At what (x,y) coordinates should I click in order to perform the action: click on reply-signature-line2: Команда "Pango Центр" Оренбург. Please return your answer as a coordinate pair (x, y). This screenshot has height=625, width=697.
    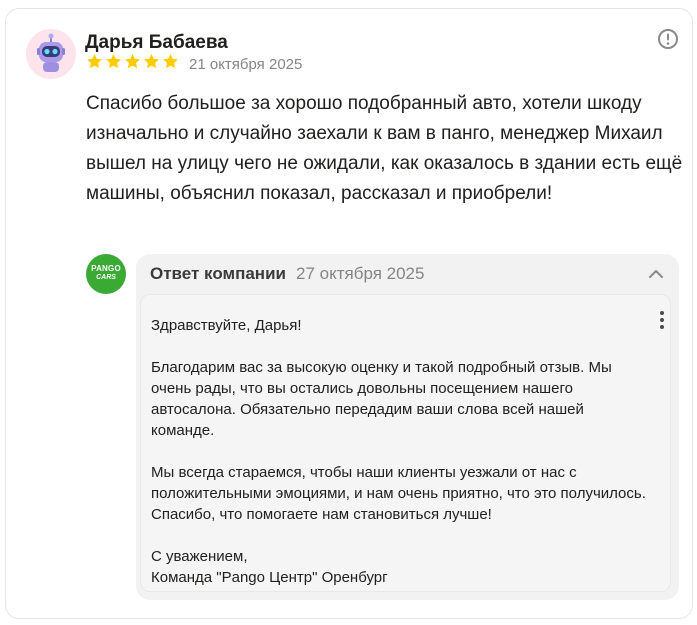
    Looking at the image, I should click on (269, 577).